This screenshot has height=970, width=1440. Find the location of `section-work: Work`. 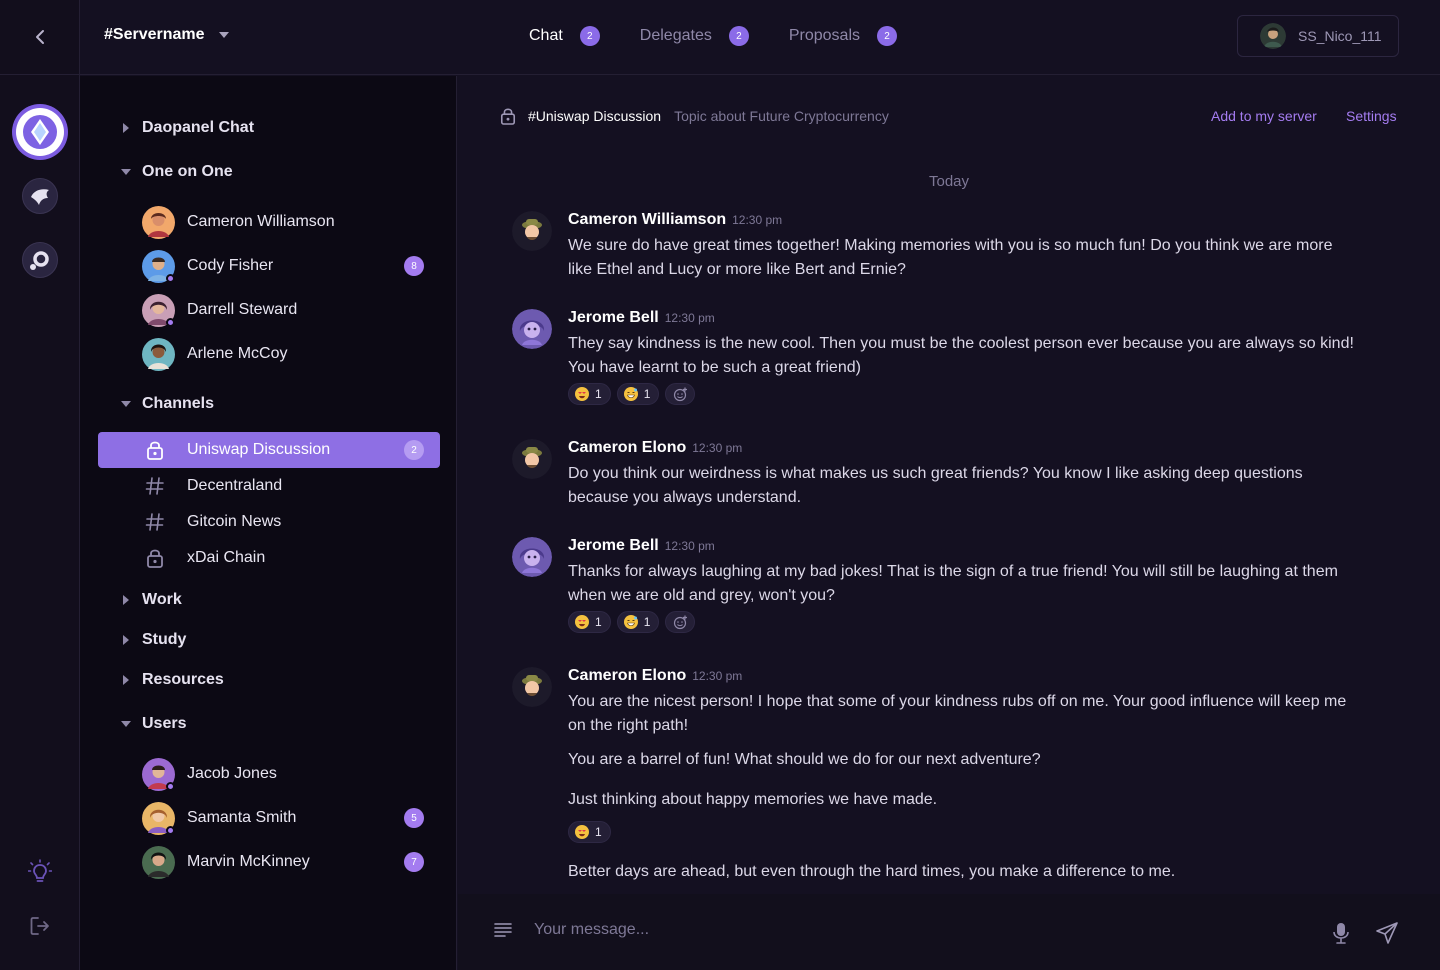

section-work: Work is located at coordinates (151, 600).